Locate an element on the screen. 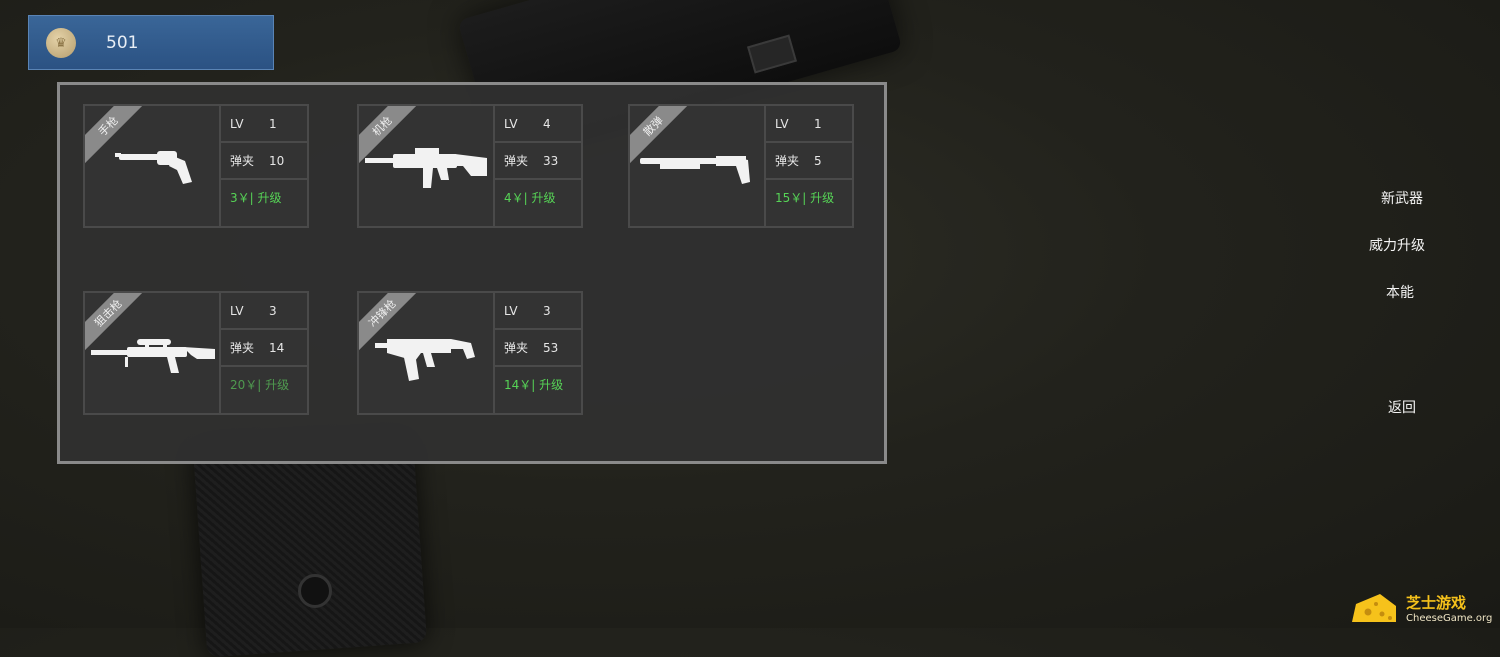 Image resolution: width=1500 pixels, height=657 pixels. upgrade-cell: 15￥| 升级 is located at coordinates (809, 197).